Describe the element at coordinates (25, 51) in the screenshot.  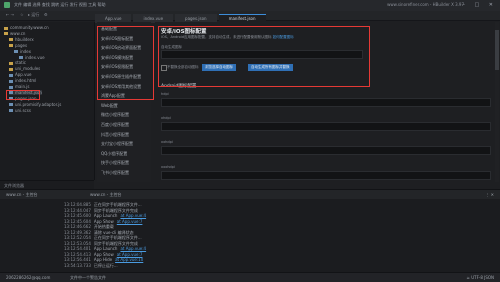
I see `tree-item-label: index` at that location.